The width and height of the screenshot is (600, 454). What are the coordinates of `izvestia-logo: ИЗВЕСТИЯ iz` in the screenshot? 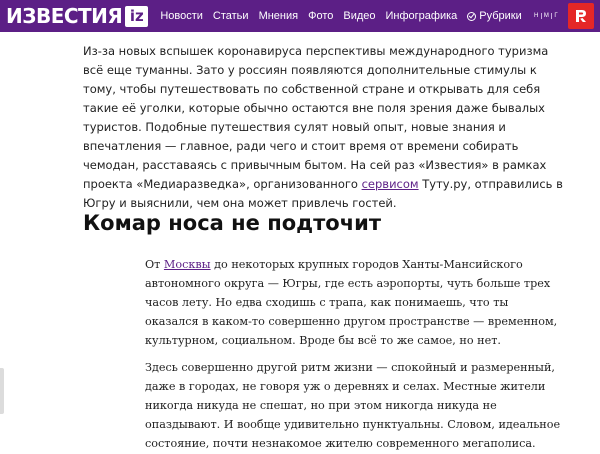 It's located at (74, 16).